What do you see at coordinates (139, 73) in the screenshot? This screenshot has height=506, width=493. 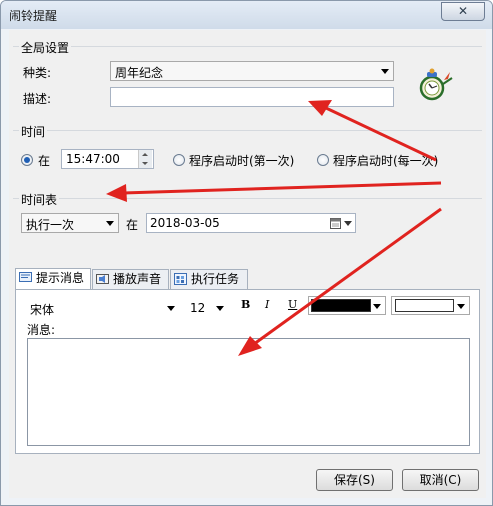 I see `type-select-value: 周年纪念` at bounding box center [139, 73].